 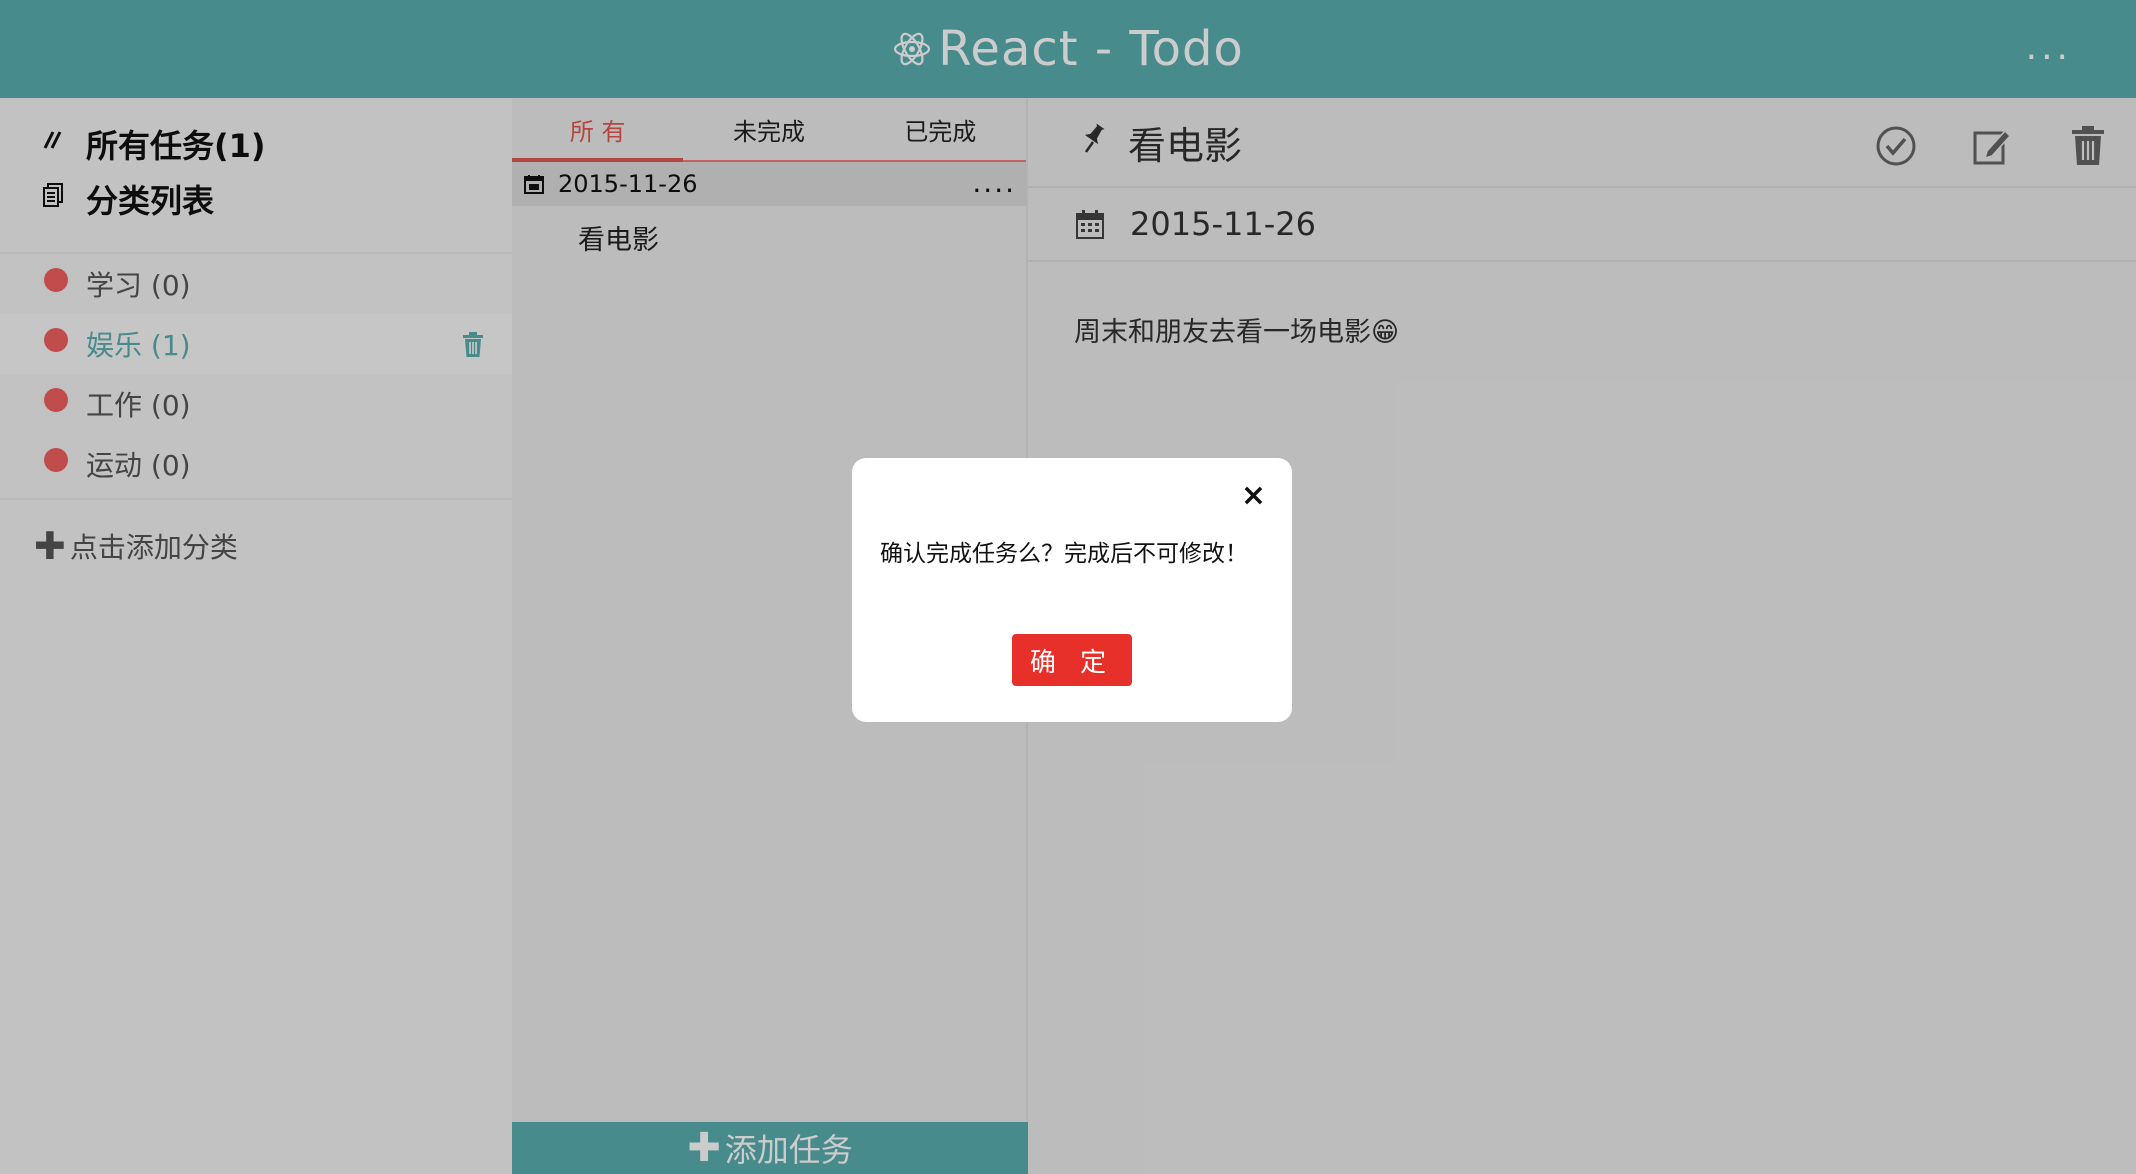 I want to click on confirm-button: 确 定, so click(x=1072, y=660).